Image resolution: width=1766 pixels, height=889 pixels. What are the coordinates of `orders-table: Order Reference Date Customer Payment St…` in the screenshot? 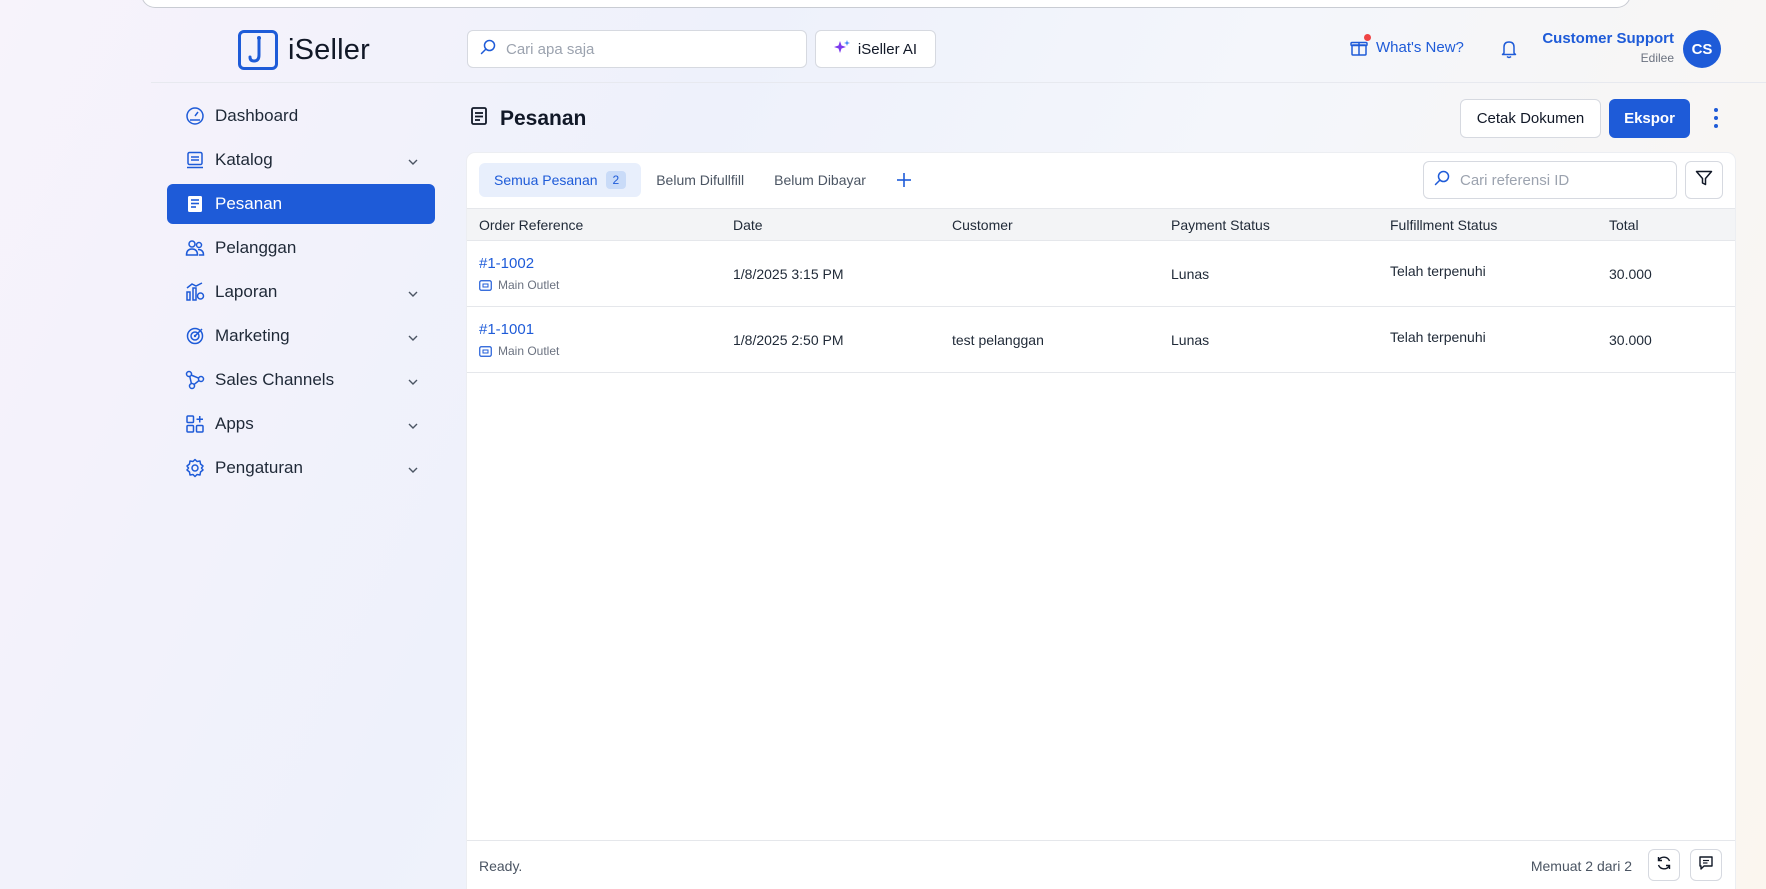 It's located at (1101, 290).